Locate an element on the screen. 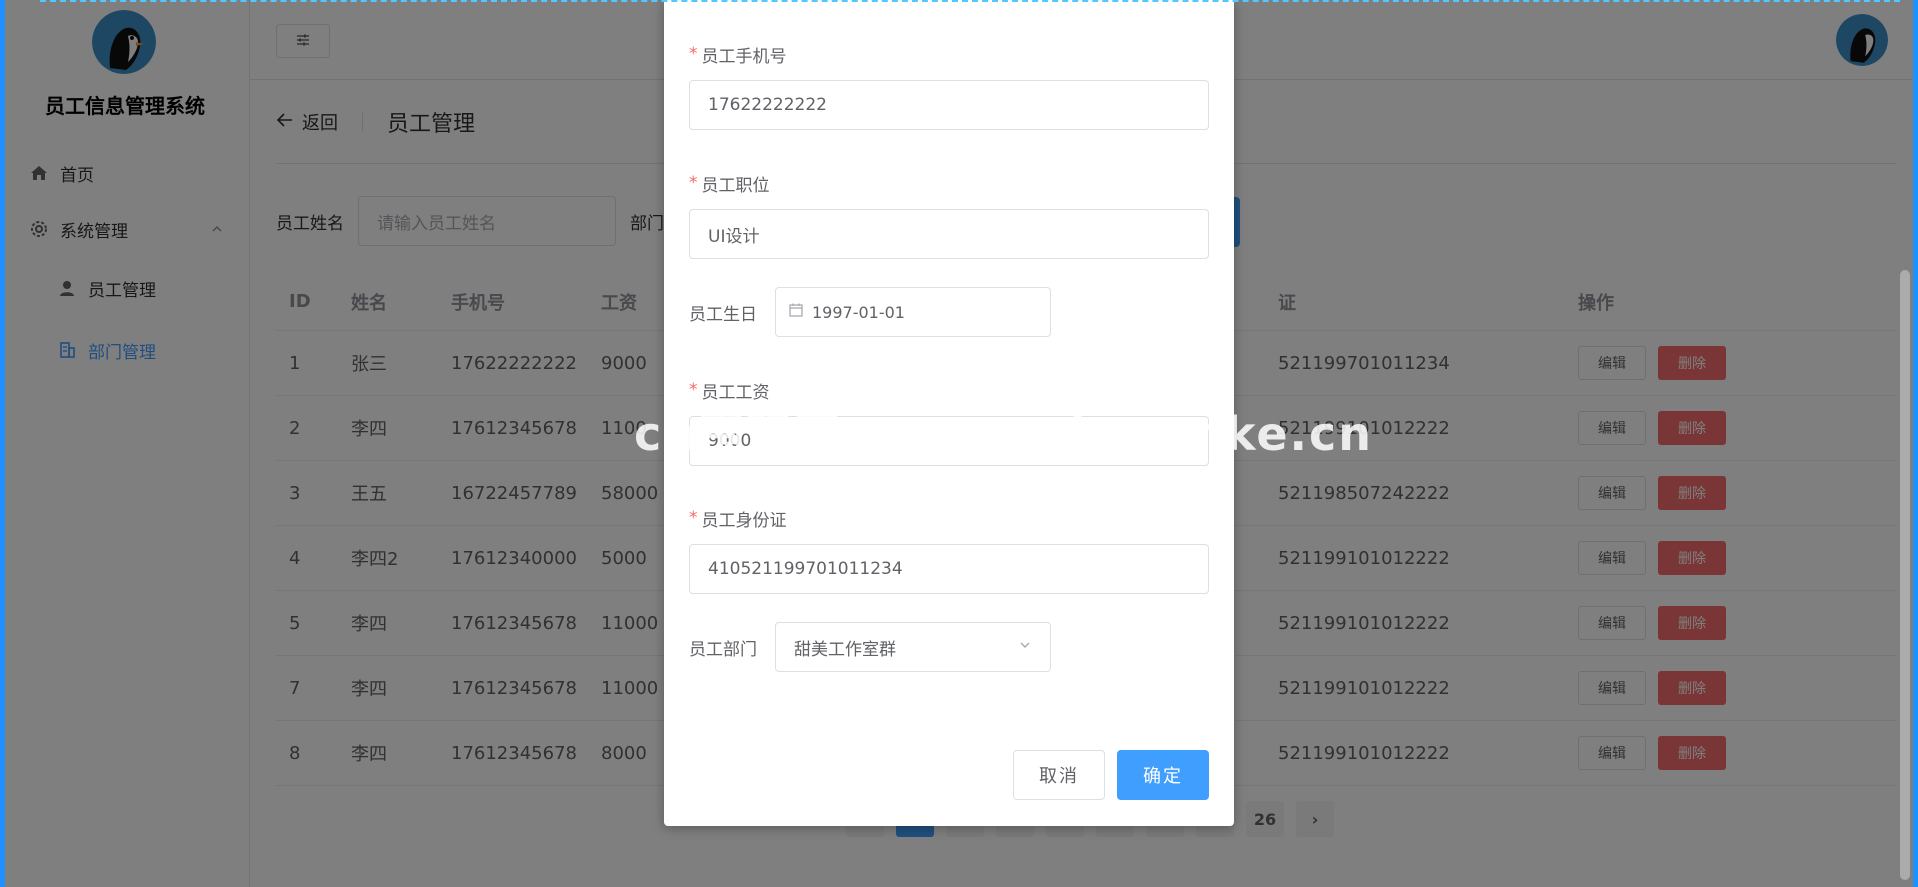  dept-label: 员工部门 is located at coordinates (723, 649).